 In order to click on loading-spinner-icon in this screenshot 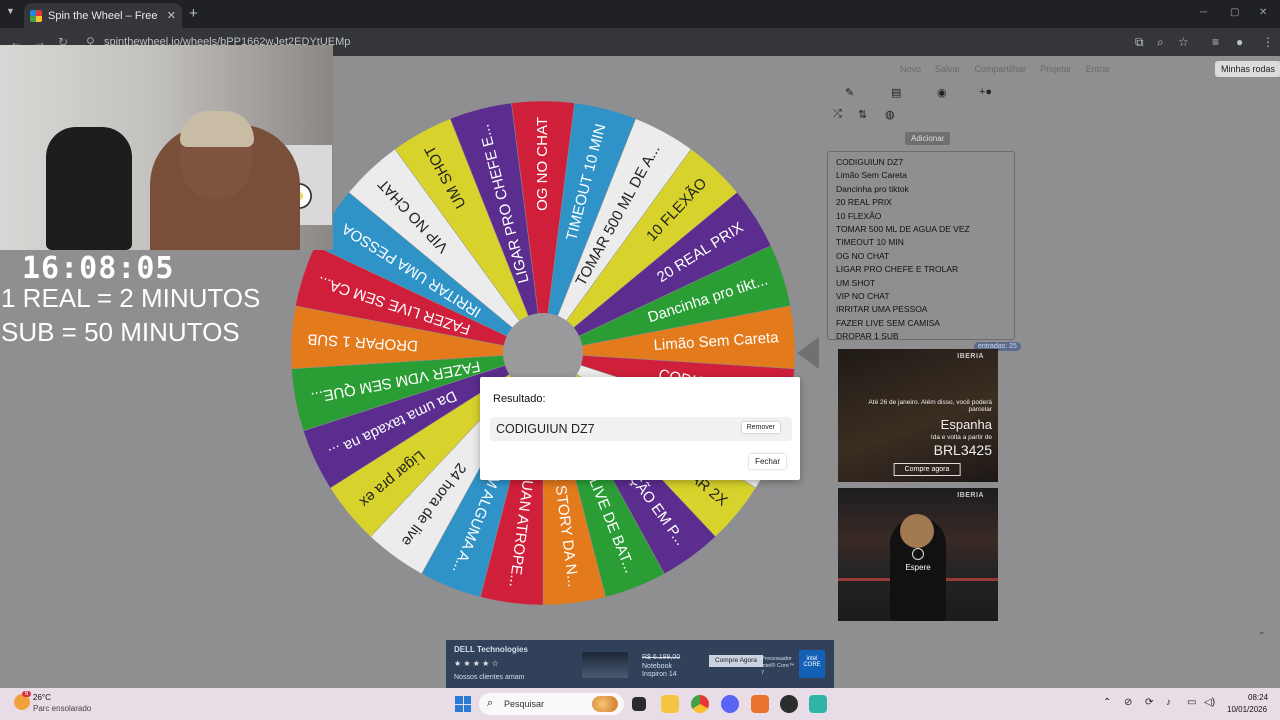, I will do `click(918, 554)`.